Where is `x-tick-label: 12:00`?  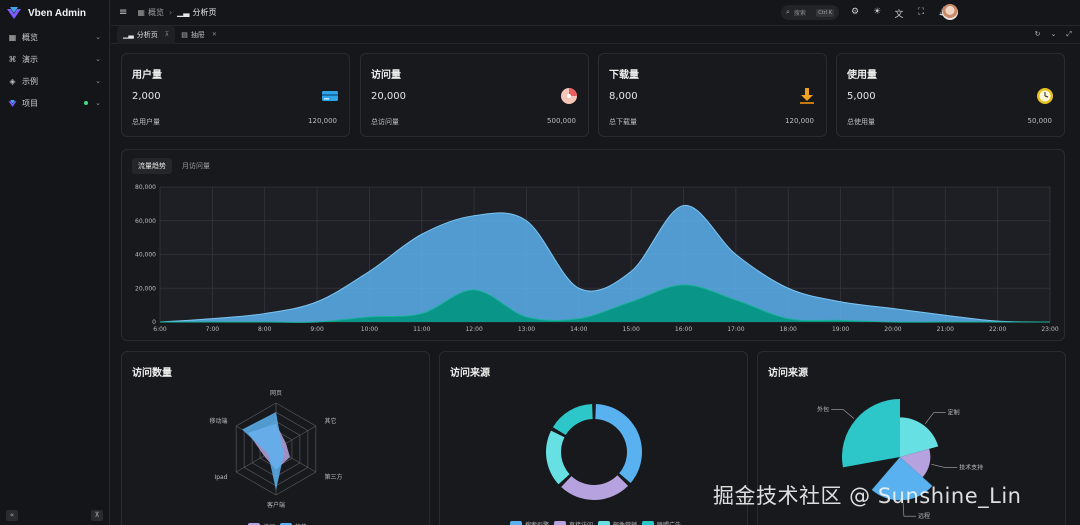
x-tick-label: 12:00 is located at coordinates (473, 329).